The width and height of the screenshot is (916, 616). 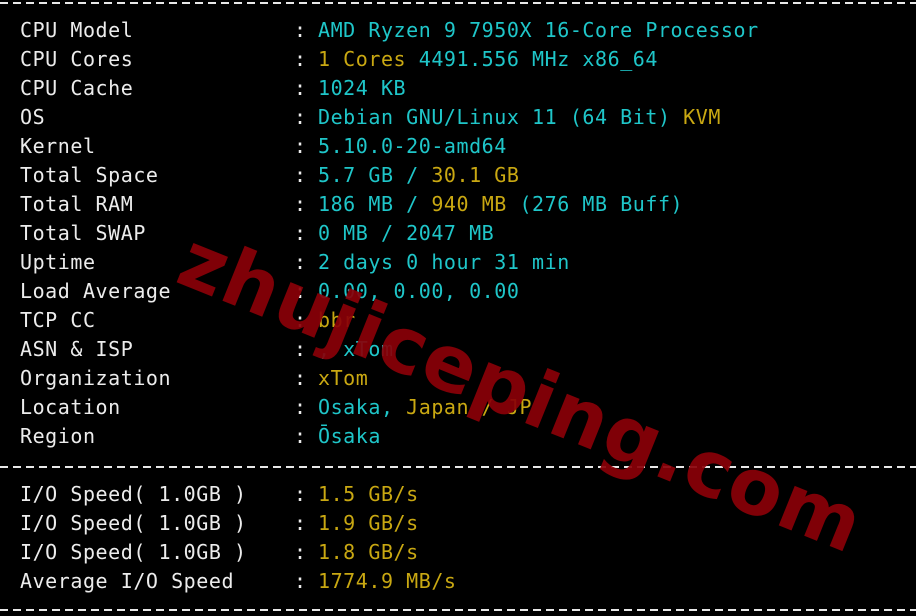 What do you see at coordinates (96, 291) in the screenshot?
I see `info-label: Load Average` at bounding box center [96, 291].